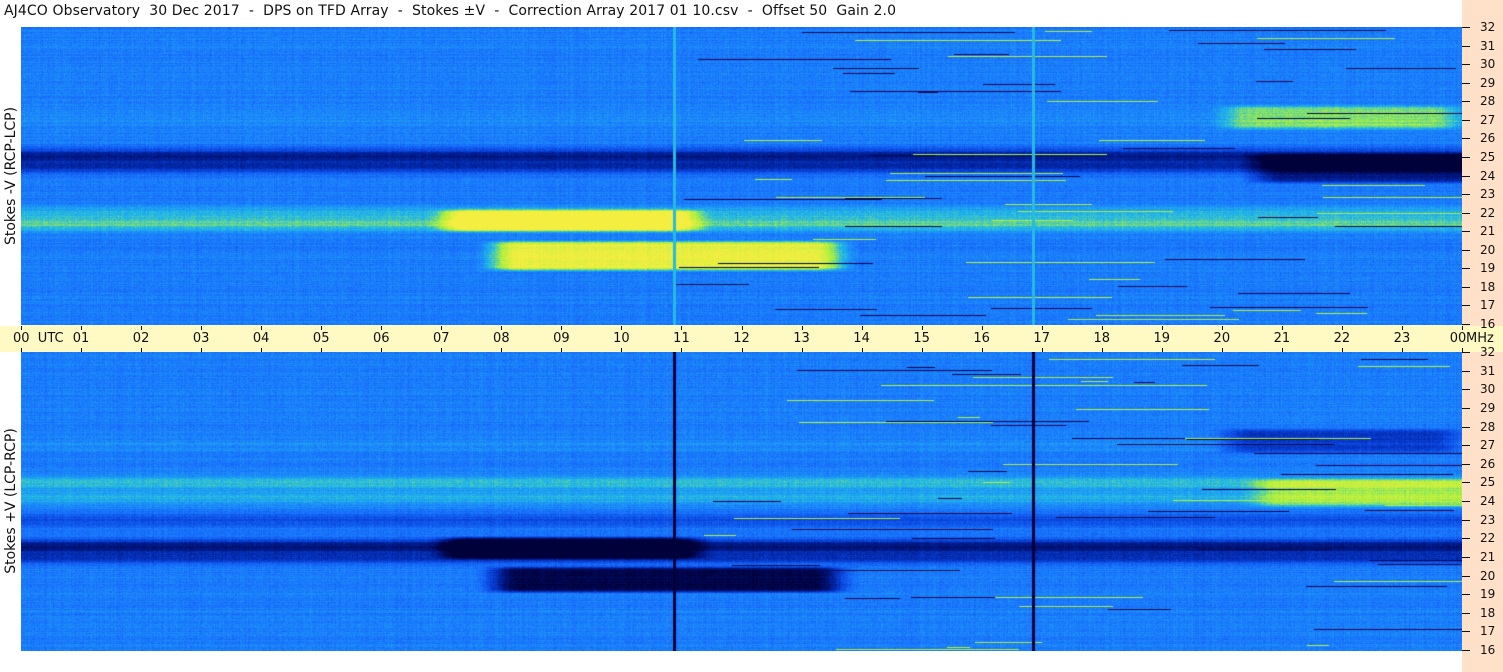 The width and height of the screenshot is (1503, 672). I want to click on time-tick-label: 12, so click(741, 338).